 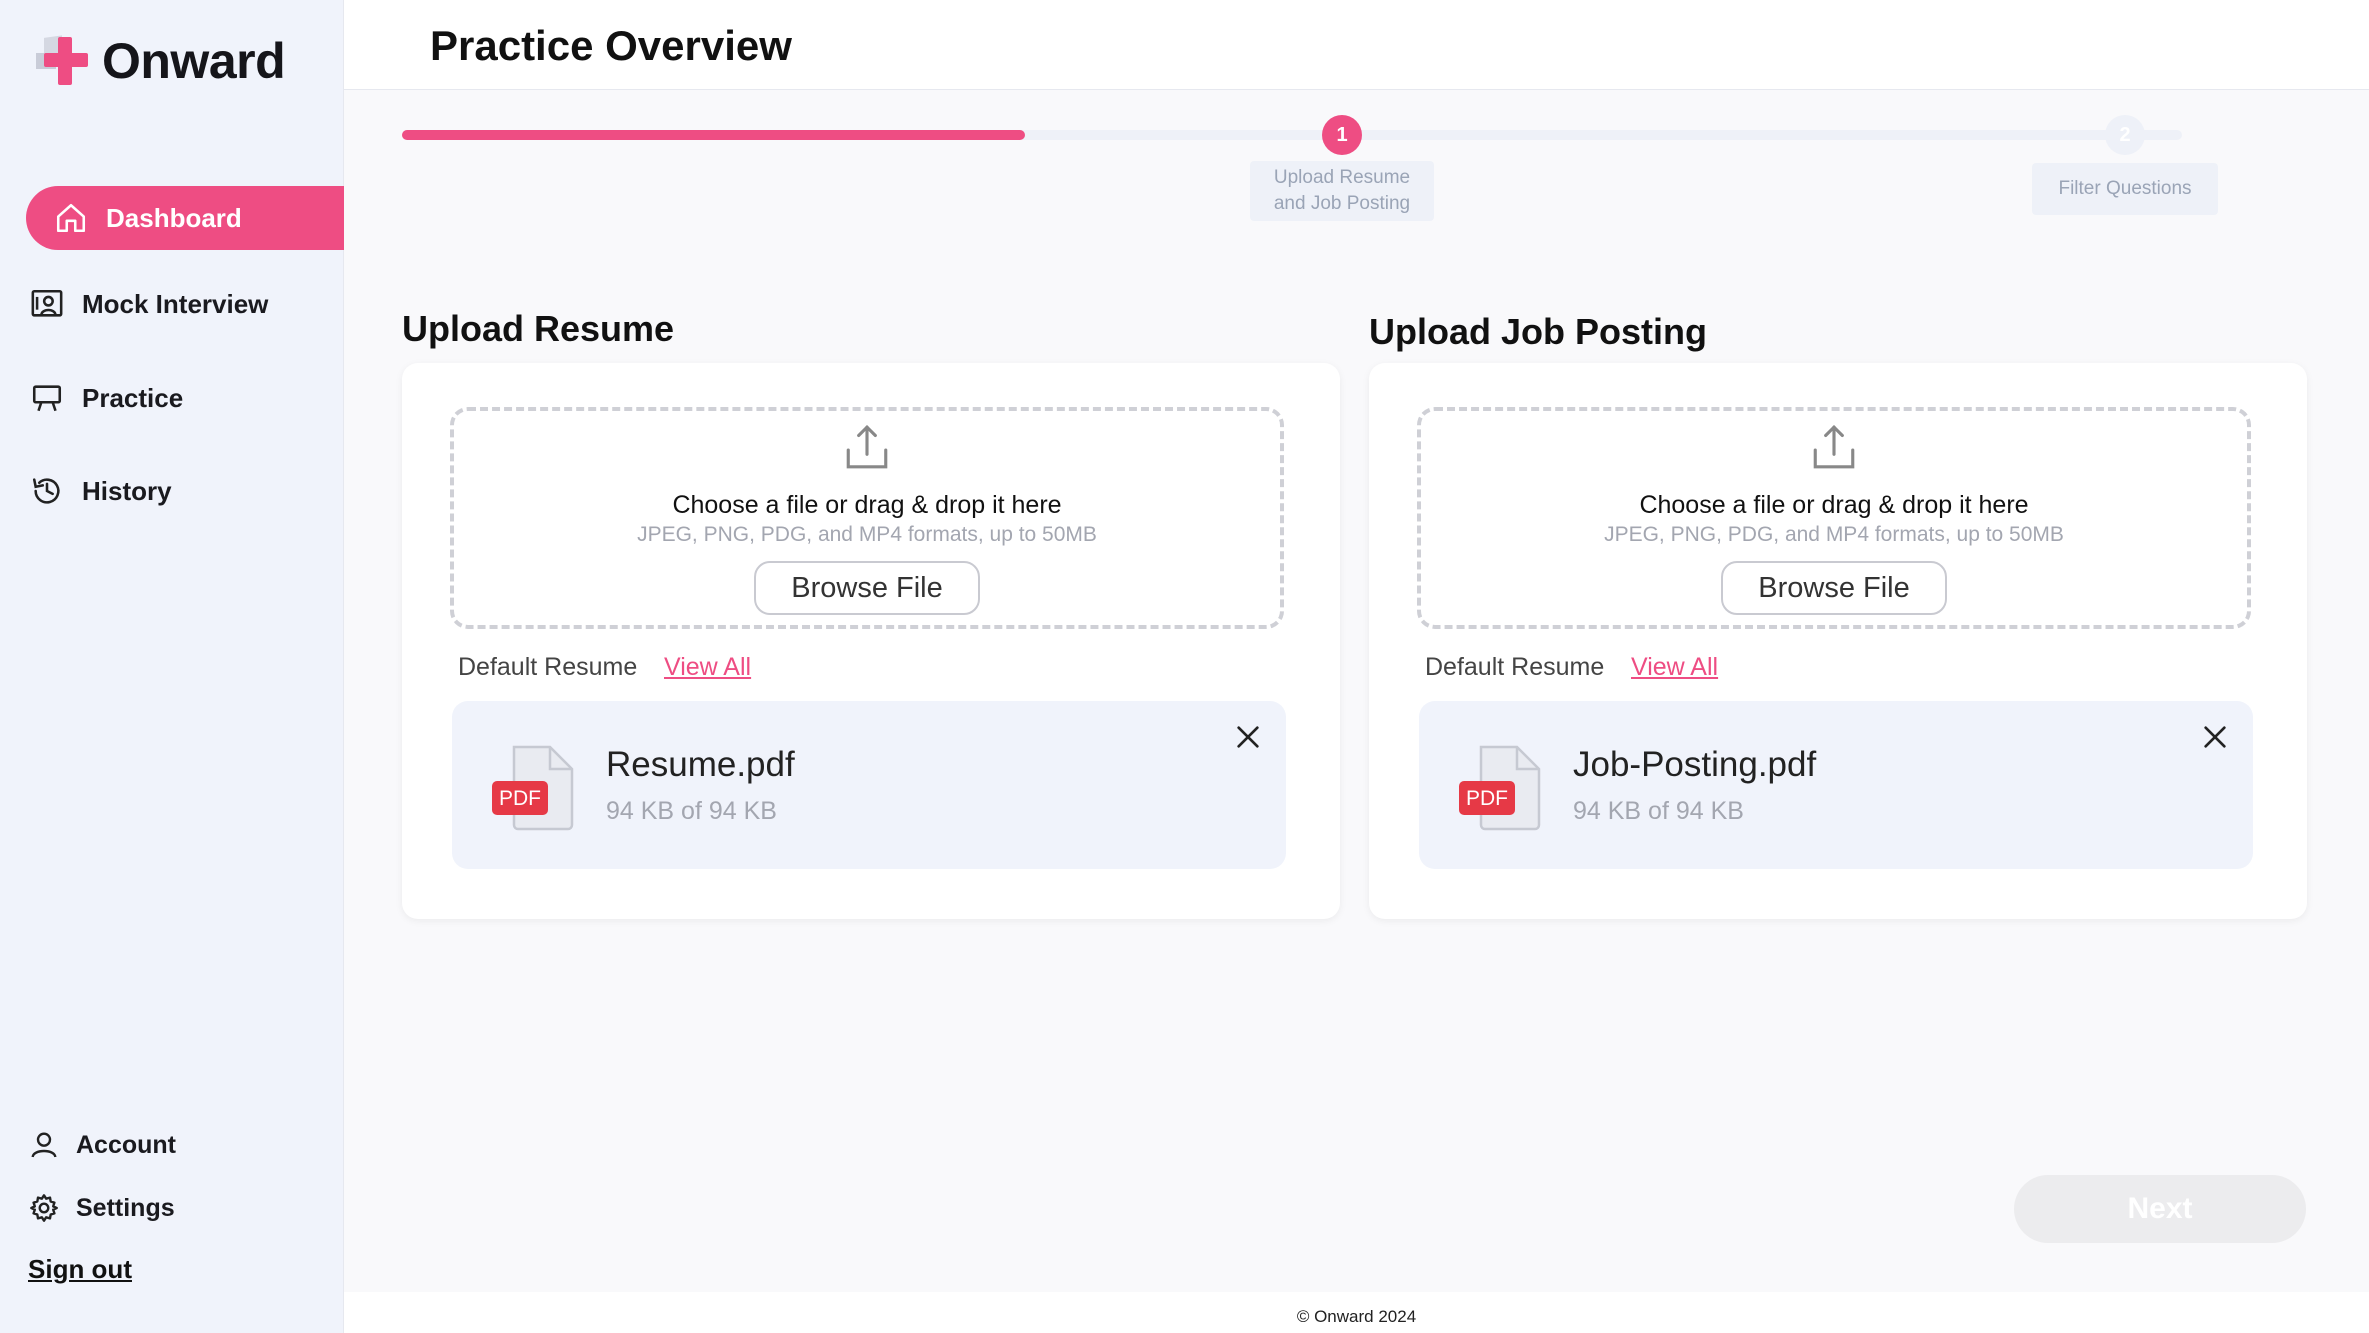 What do you see at coordinates (44, 1145) in the screenshot?
I see `user-icon` at bounding box center [44, 1145].